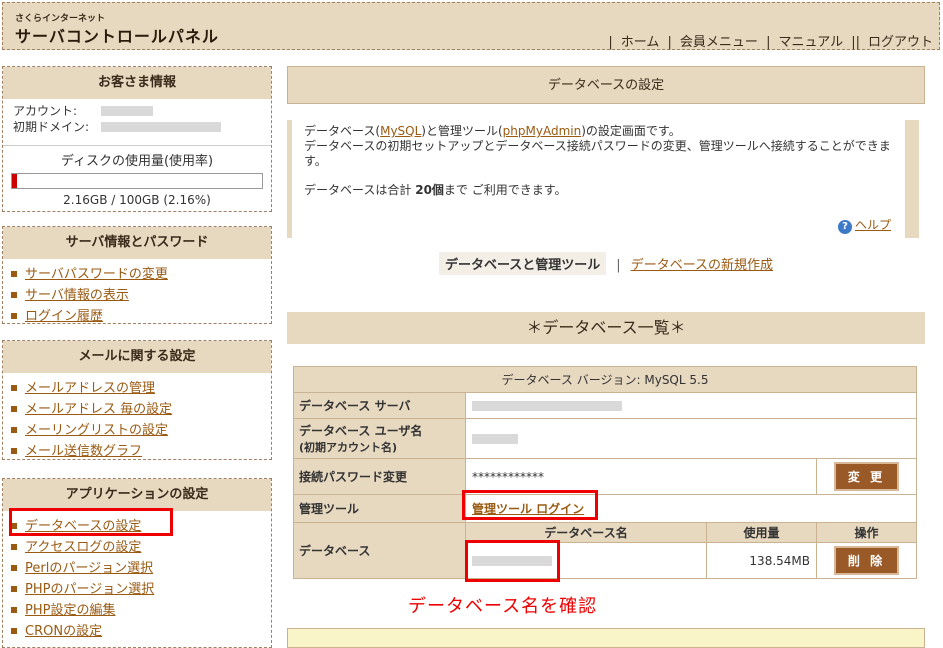 This screenshot has width=943, height=648. Describe the element at coordinates (702, 265) in the screenshot. I see `tab-new-db: データベースの新規作成` at that location.